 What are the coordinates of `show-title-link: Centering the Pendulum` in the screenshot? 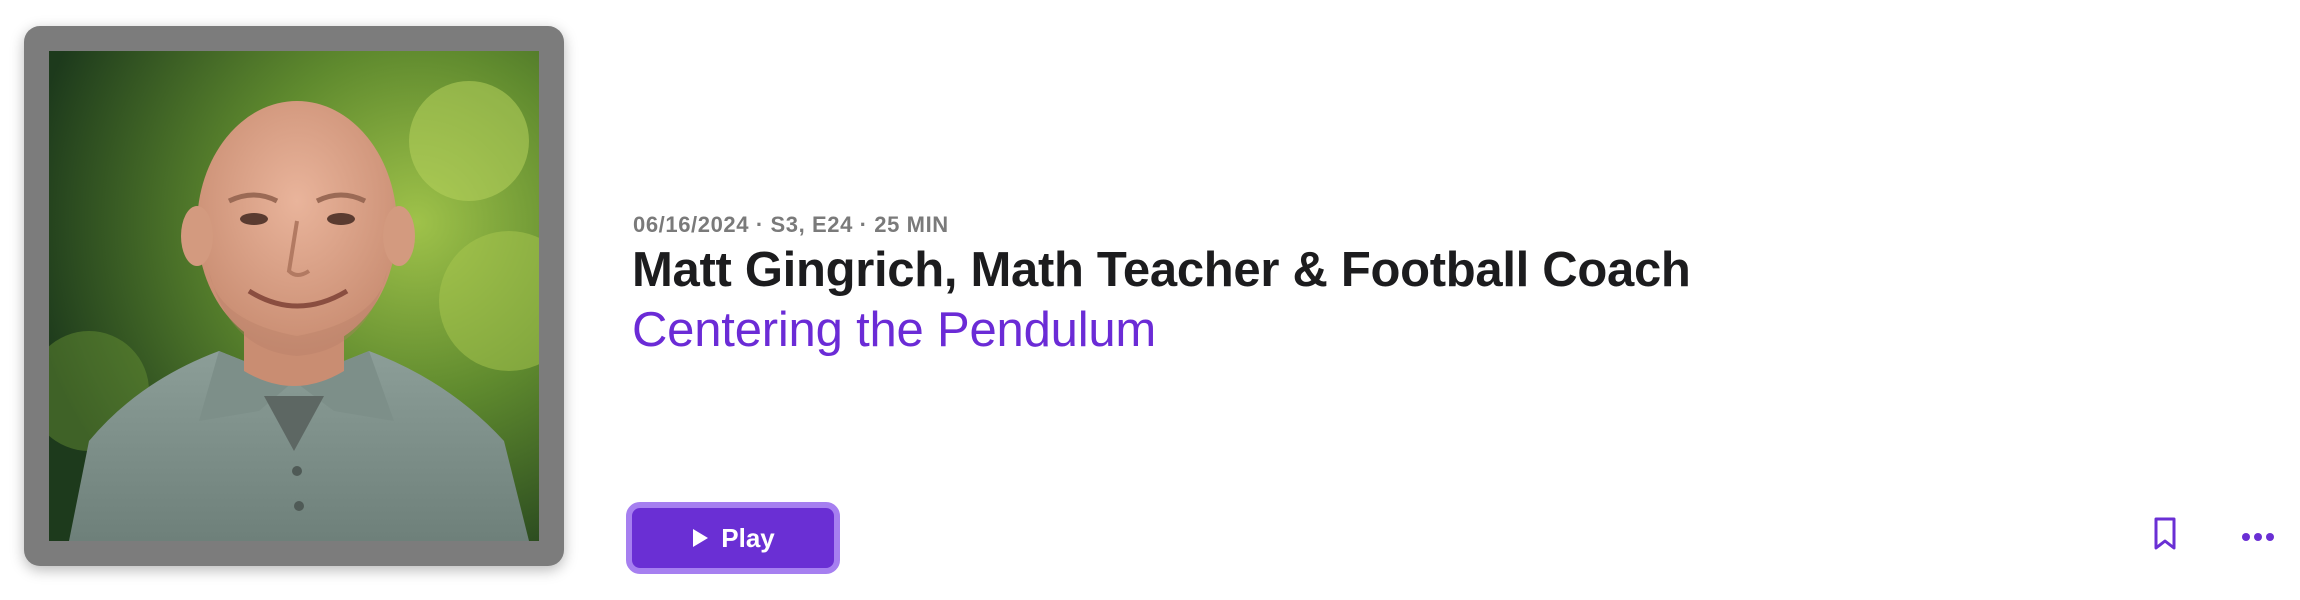 It's located at (894, 330).